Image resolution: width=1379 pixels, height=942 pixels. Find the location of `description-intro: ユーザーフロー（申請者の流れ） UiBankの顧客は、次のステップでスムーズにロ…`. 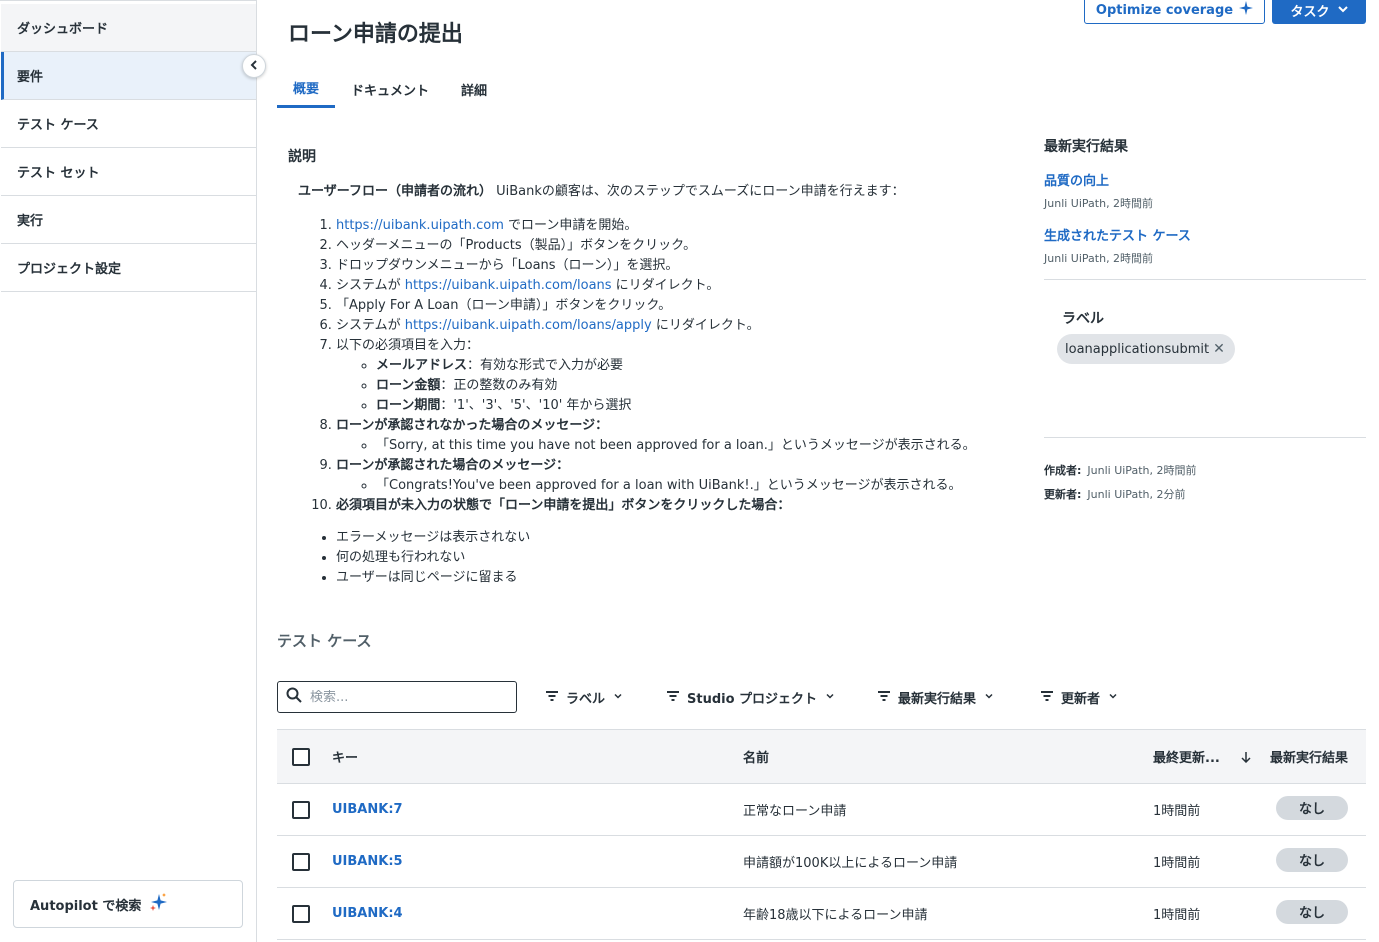

description-intro: ユーザーフロー（申請者の流れ） UiBankの顧客は、次のステップでスムーズにロ… is located at coordinates (658, 192).